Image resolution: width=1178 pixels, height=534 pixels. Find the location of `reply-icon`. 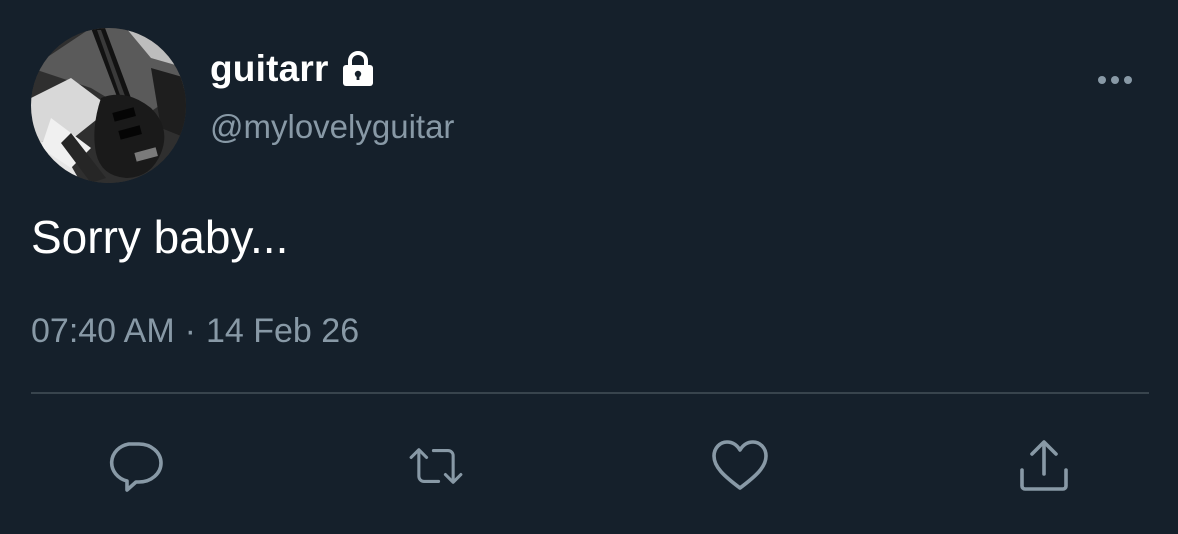

reply-icon is located at coordinates (136, 467).